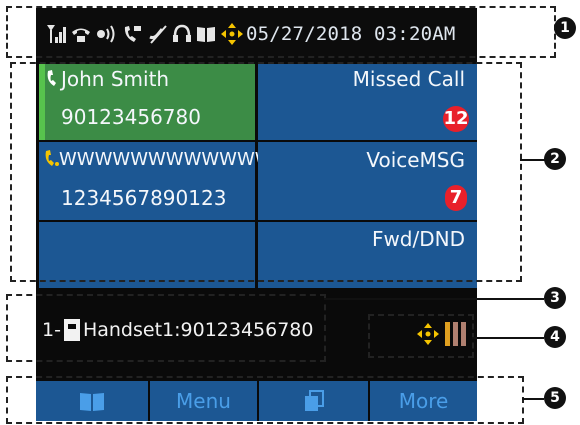  I want to click on callout-3: 3, so click(555, 298).